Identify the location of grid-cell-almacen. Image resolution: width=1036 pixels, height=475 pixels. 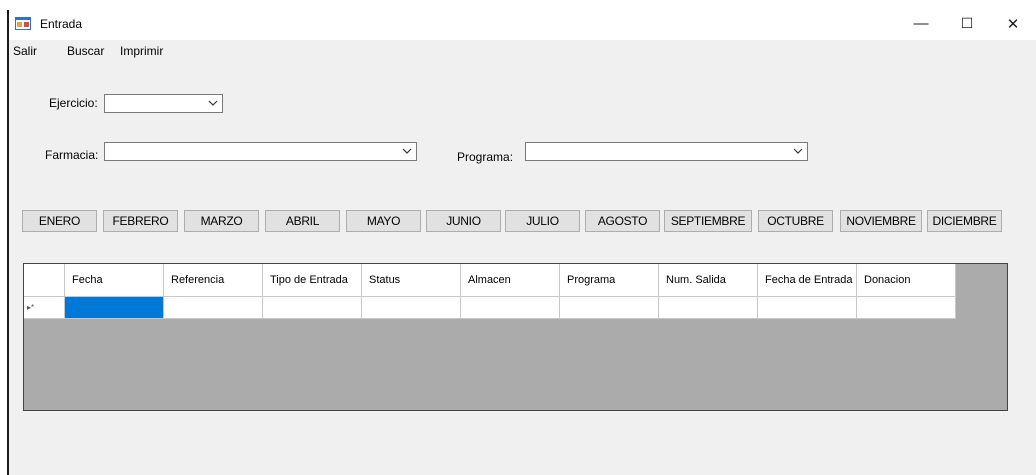
(510, 308).